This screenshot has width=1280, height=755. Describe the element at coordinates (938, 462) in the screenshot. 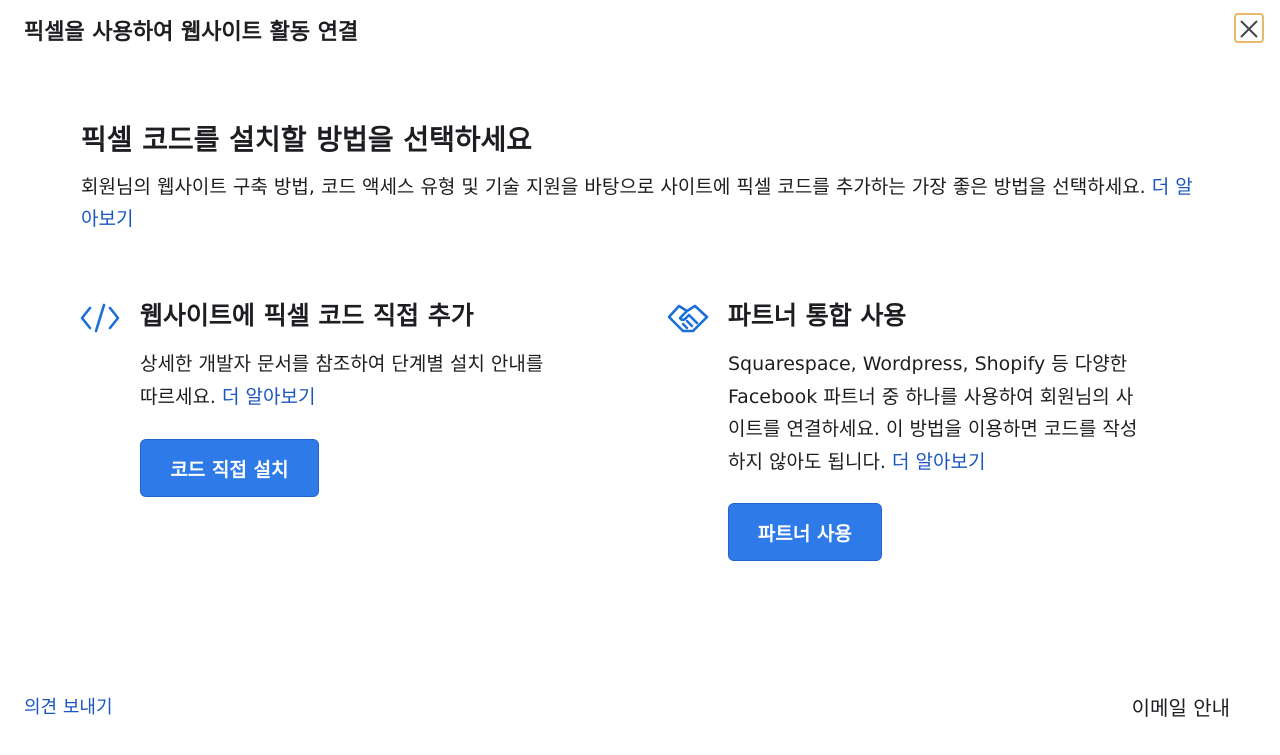

I see `option-partner-learn-more-link: 더 알아보기` at that location.